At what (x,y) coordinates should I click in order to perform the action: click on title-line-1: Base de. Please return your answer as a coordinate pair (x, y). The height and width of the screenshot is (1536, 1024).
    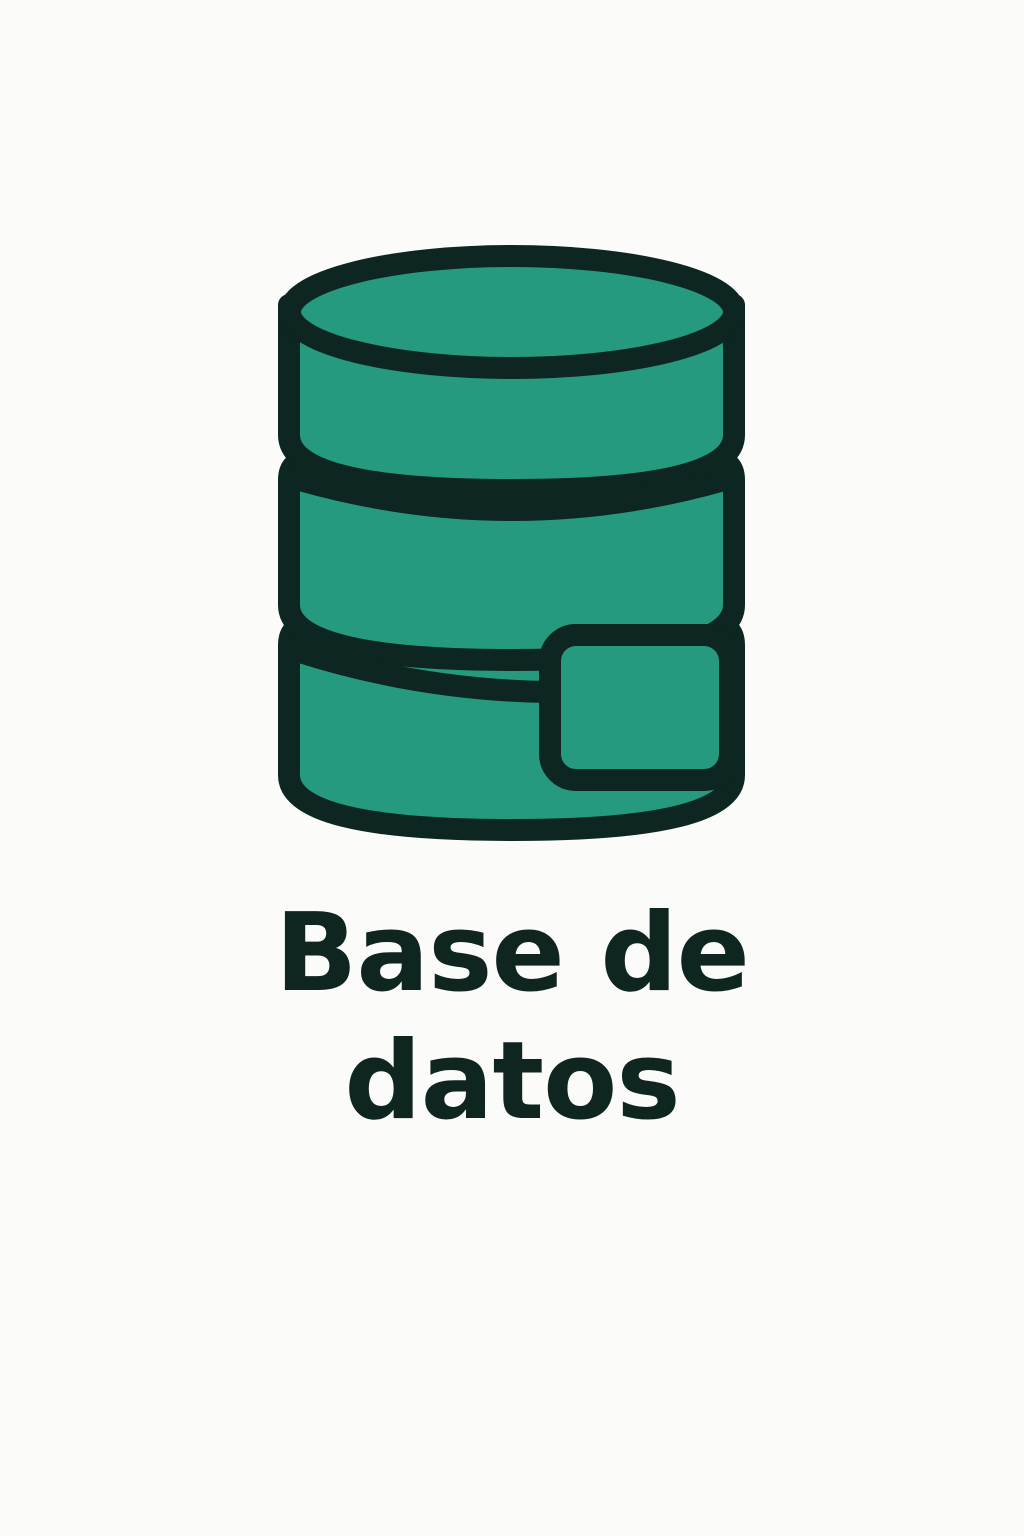
    Looking at the image, I should click on (512, 953).